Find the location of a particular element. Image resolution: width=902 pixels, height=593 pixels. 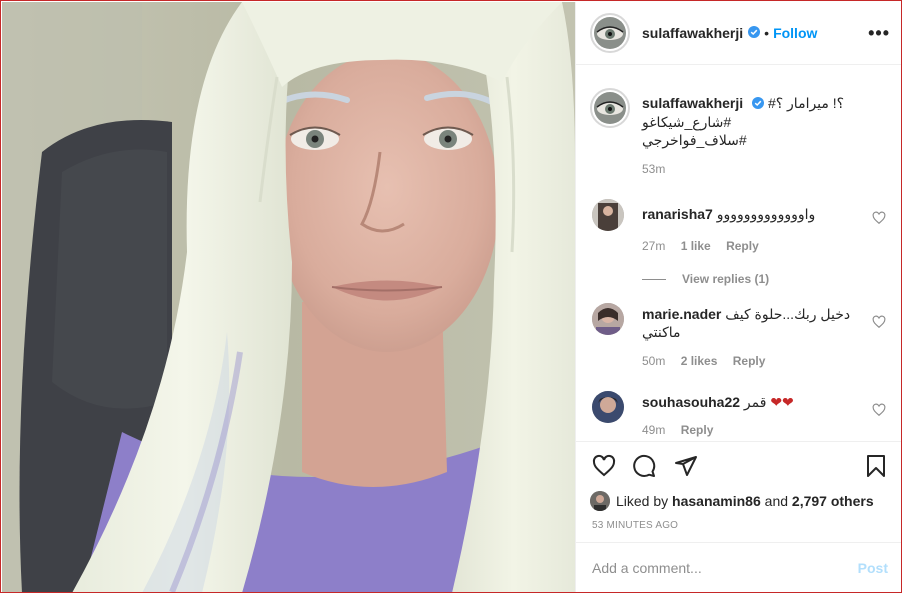

commenter-username: marie.nader is located at coordinates (681, 314).